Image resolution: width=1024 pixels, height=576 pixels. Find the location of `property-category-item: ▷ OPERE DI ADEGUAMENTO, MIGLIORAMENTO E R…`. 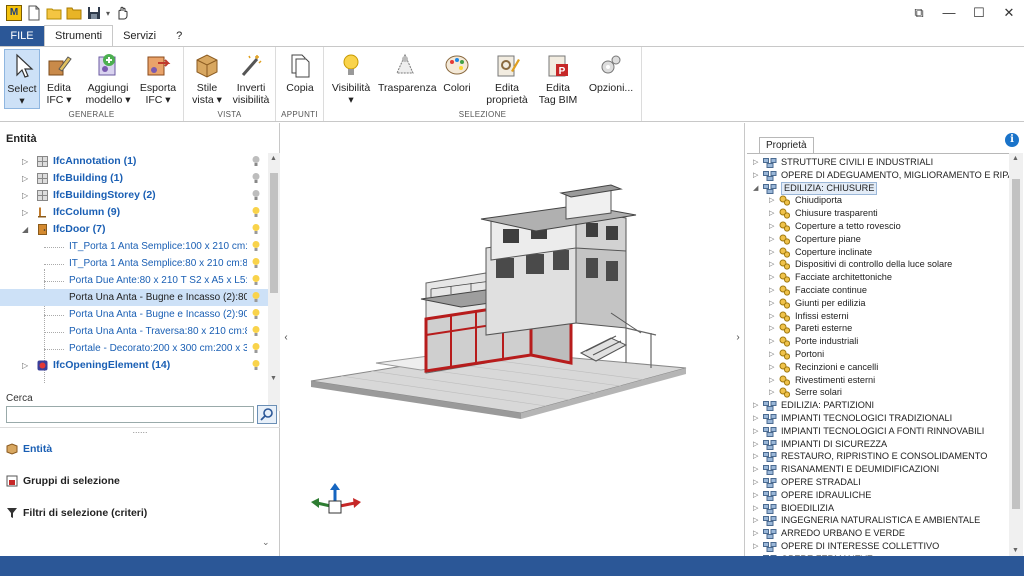

property-category-item: ▷ OPERE DI ADEGUAMENTO, MIGLIORAMENTO E R… is located at coordinates (878, 175).